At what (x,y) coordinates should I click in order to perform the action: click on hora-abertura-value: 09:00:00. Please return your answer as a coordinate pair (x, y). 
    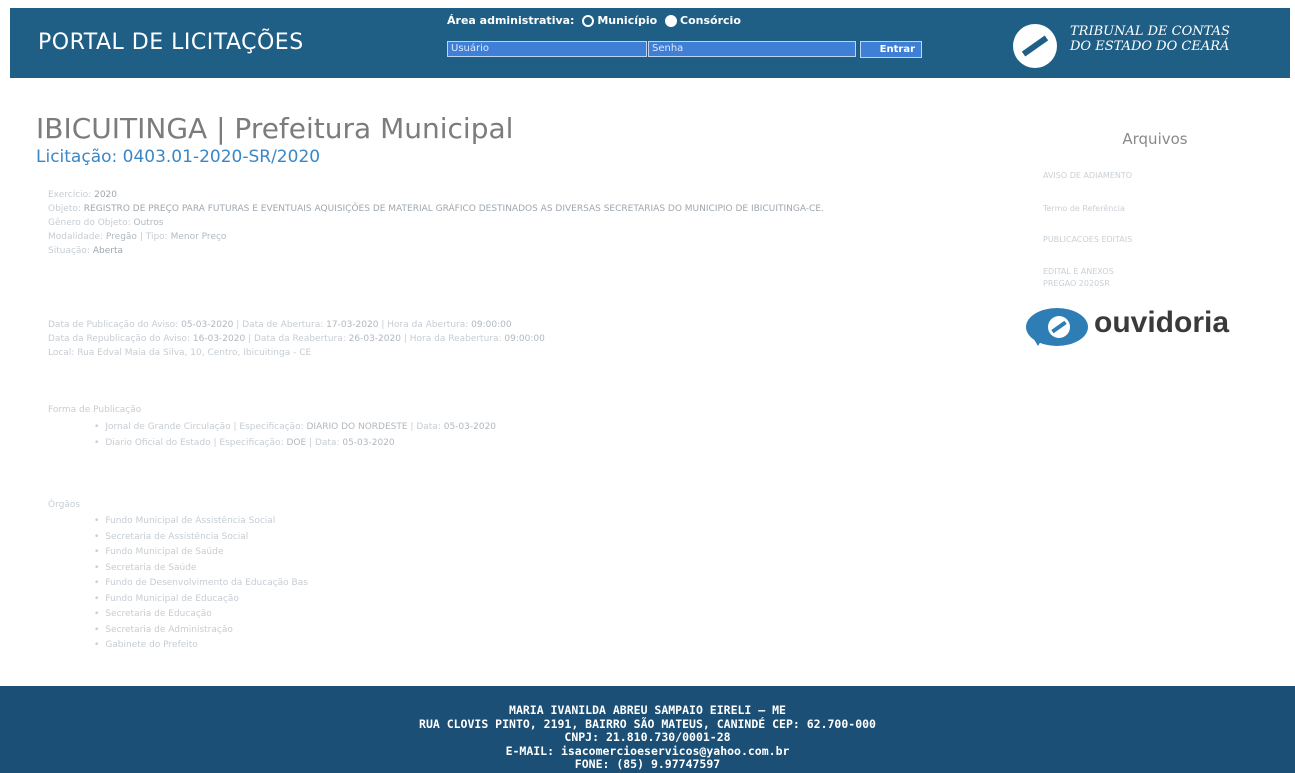
    Looking at the image, I should click on (491, 325).